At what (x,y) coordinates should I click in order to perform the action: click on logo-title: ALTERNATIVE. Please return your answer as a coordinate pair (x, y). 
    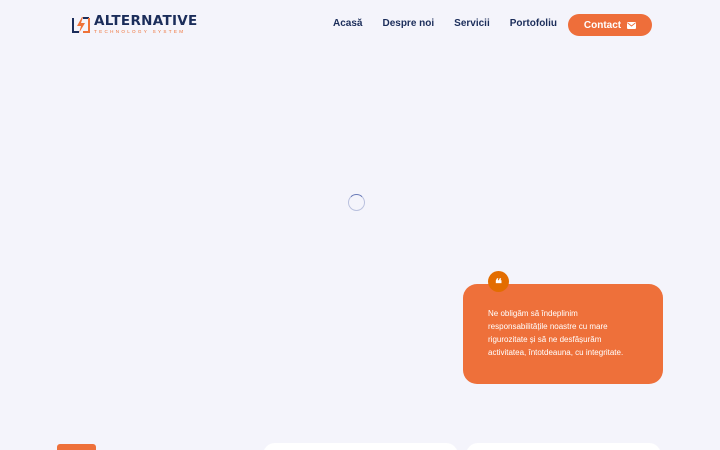
    Looking at the image, I should click on (146, 20).